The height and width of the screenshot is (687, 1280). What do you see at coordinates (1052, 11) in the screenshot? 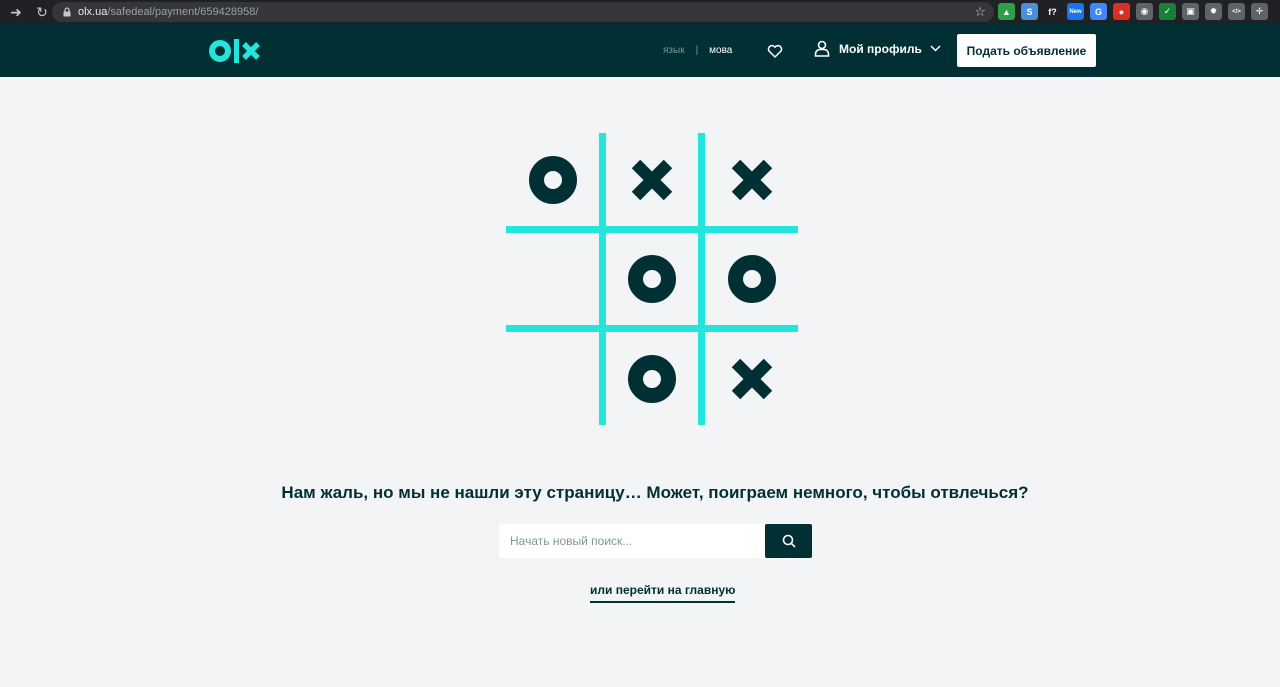
I see `font-ext-icon: f?` at bounding box center [1052, 11].